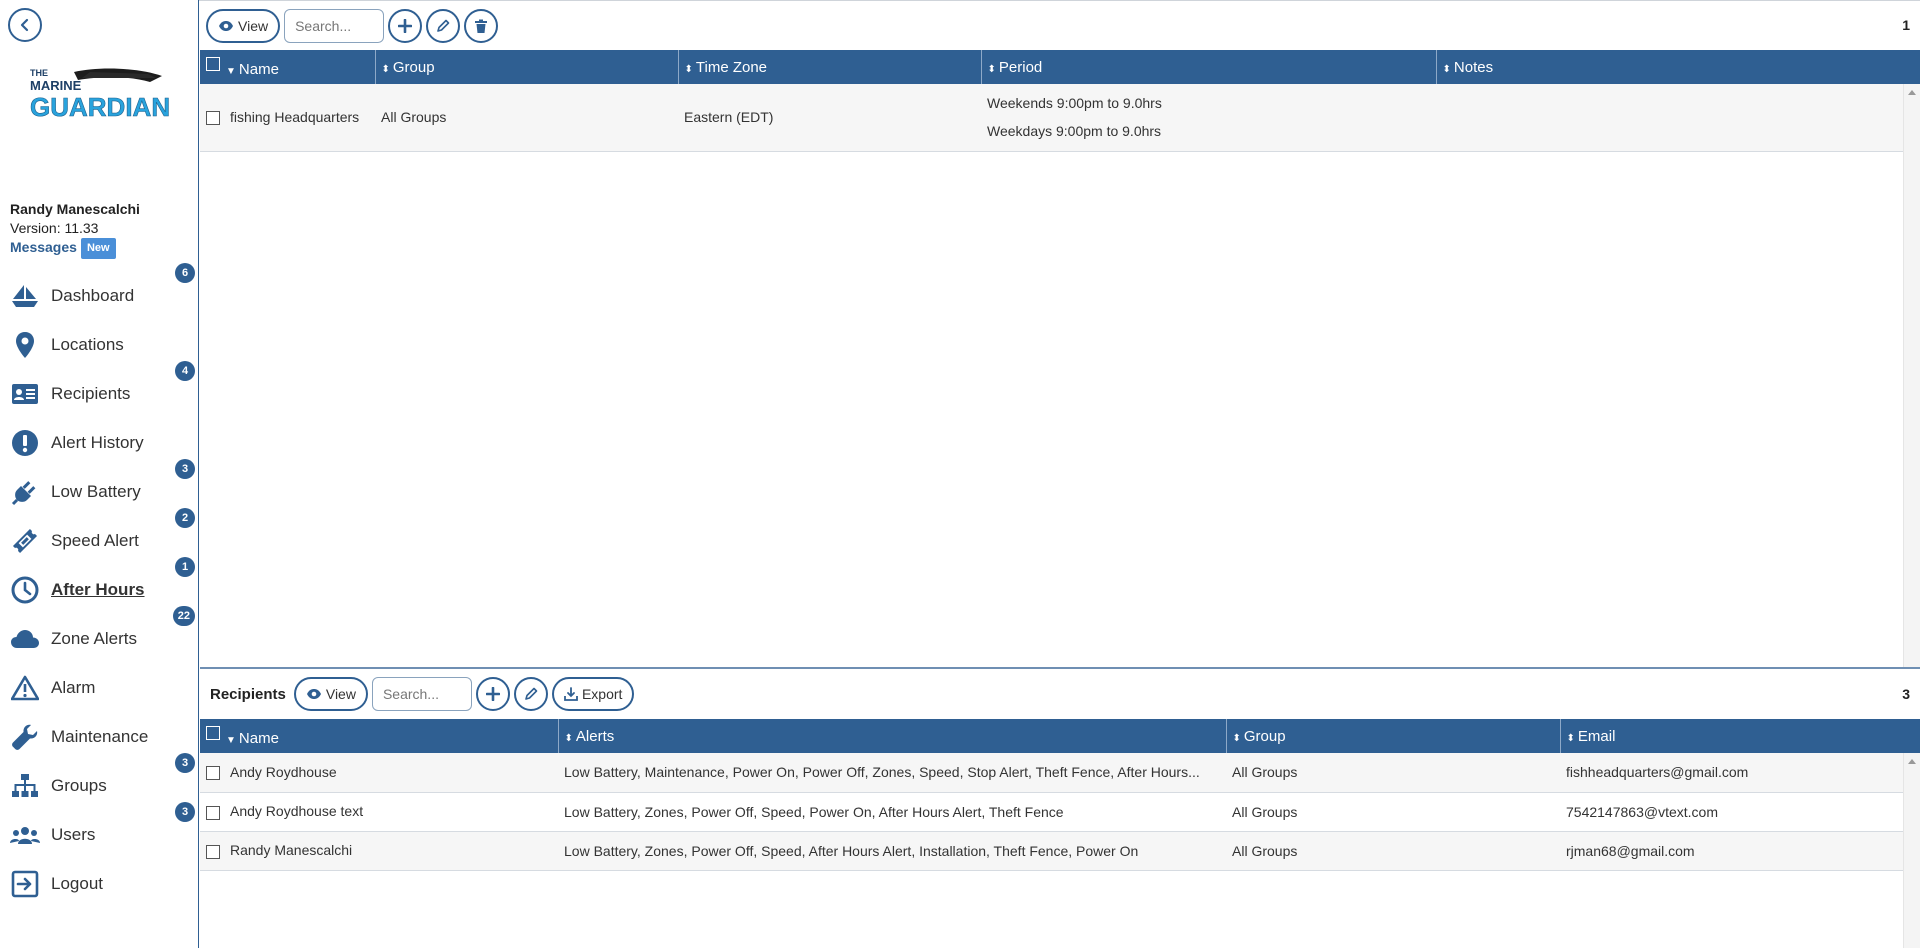 The image size is (1920, 948). I want to click on nav-label: Alert History, so click(97, 442).